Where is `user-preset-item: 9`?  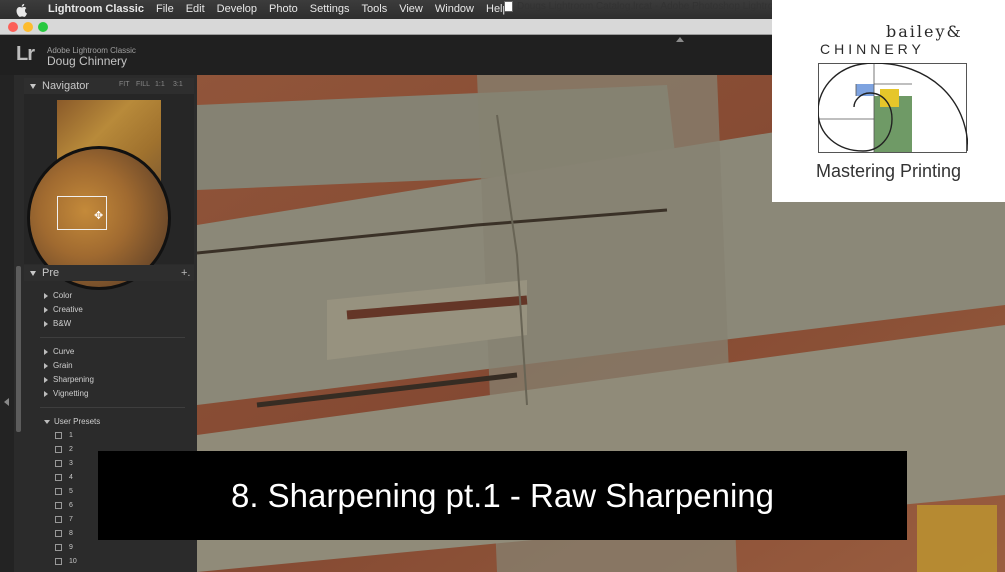
user-preset-item: 9 is located at coordinates (64, 547).